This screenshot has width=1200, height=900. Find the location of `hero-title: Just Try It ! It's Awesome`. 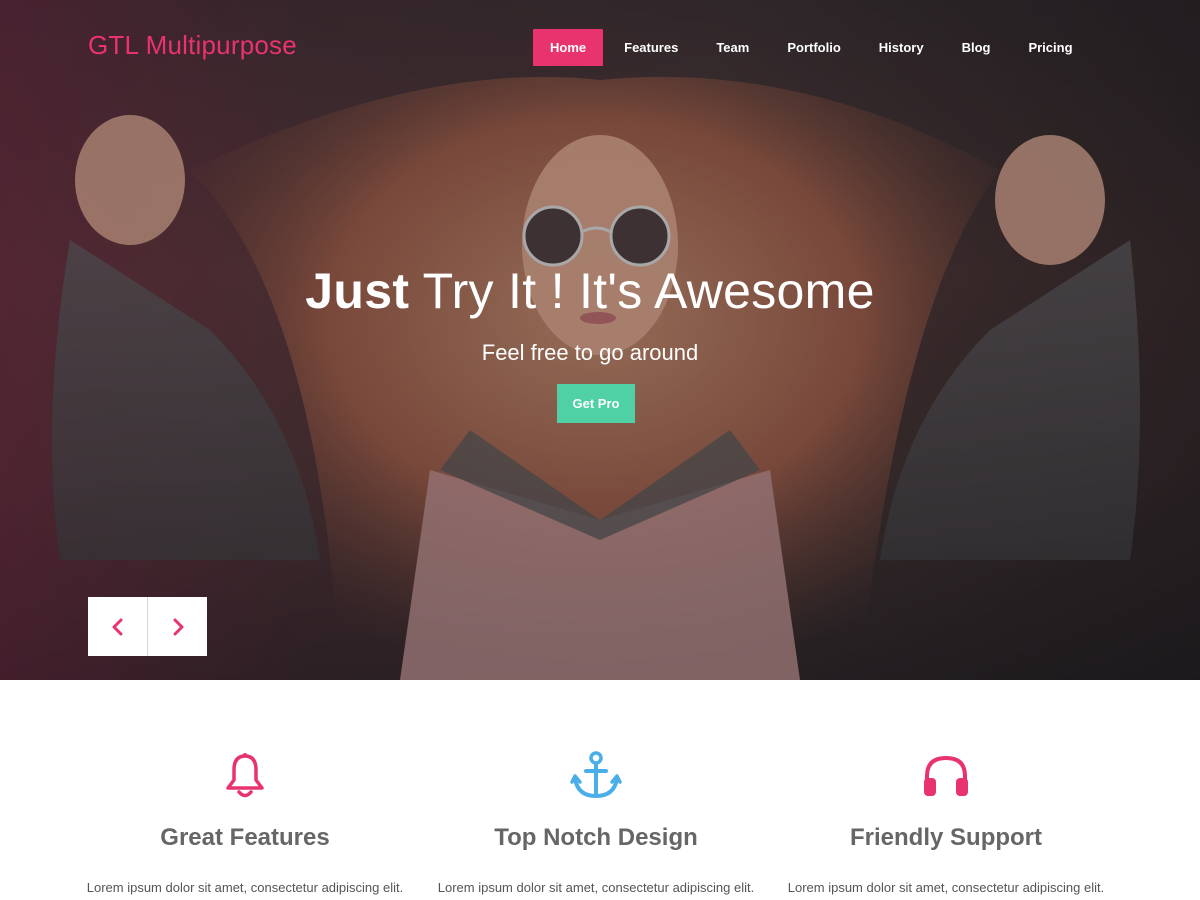

hero-title: Just Try It ! It's Awesome is located at coordinates (590, 291).